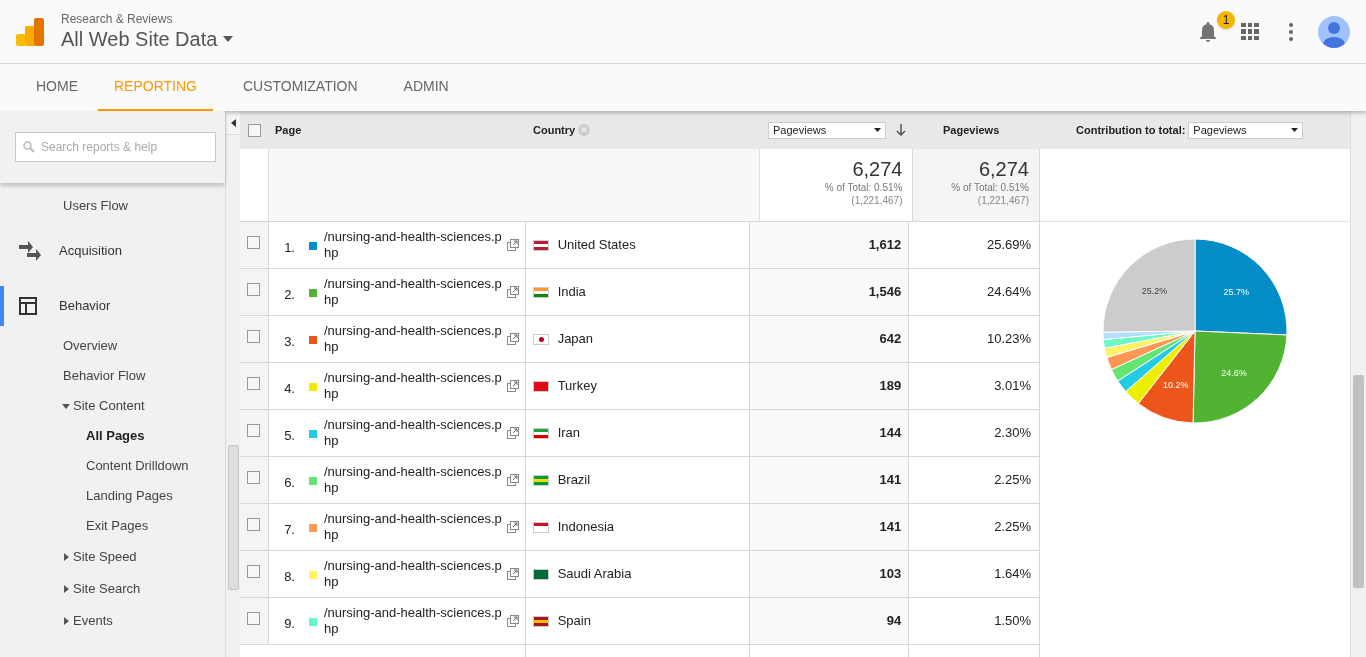 The image size is (1366, 657). I want to click on sidebar-link: Content Drilldown, so click(112, 466).